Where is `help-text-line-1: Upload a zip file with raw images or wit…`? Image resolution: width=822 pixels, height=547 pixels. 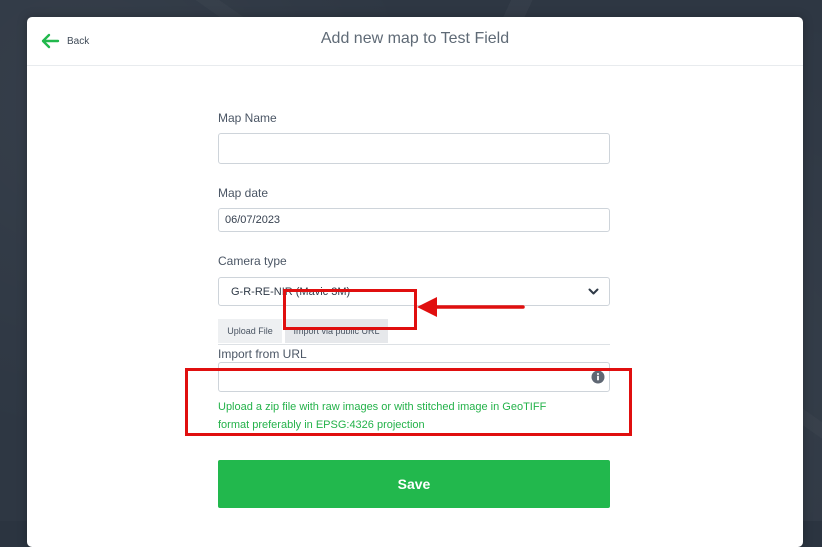 help-text-line-1: Upload a zip file with raw images or wit… is located at coordinates (382, 407).